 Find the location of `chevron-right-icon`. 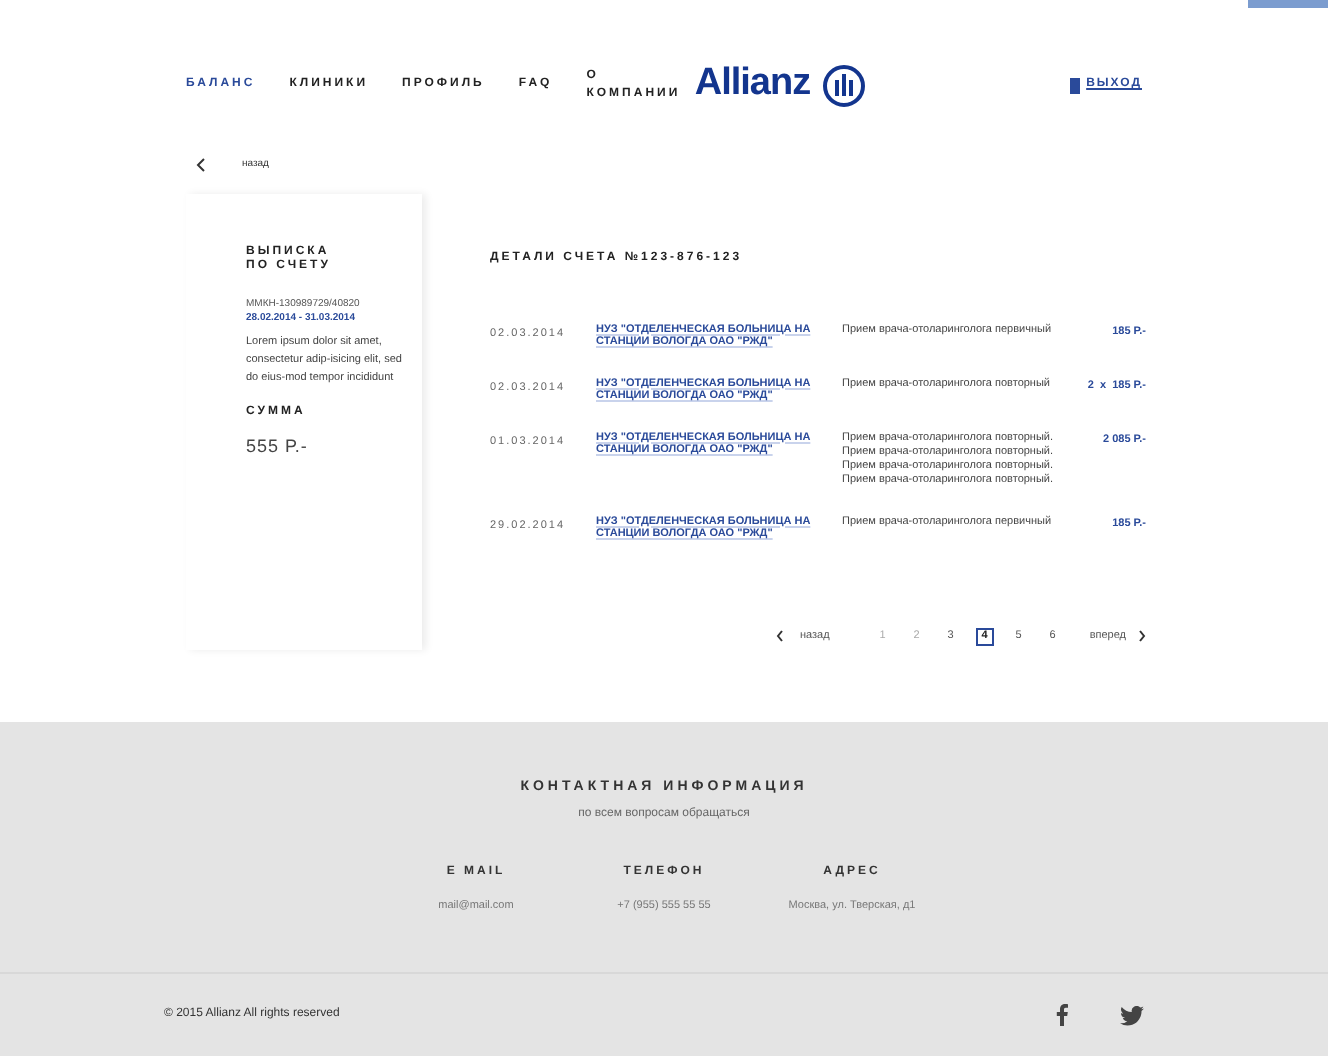

chevron-right-icon is located at coordinates (1142, 636).